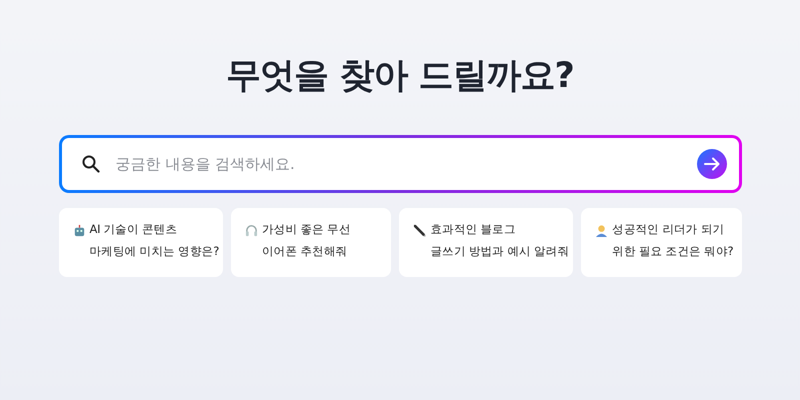 The image size is (800, 400). Describe the element at coordinates (711, 164) in the screenshot. I see `submit-button` at that location.